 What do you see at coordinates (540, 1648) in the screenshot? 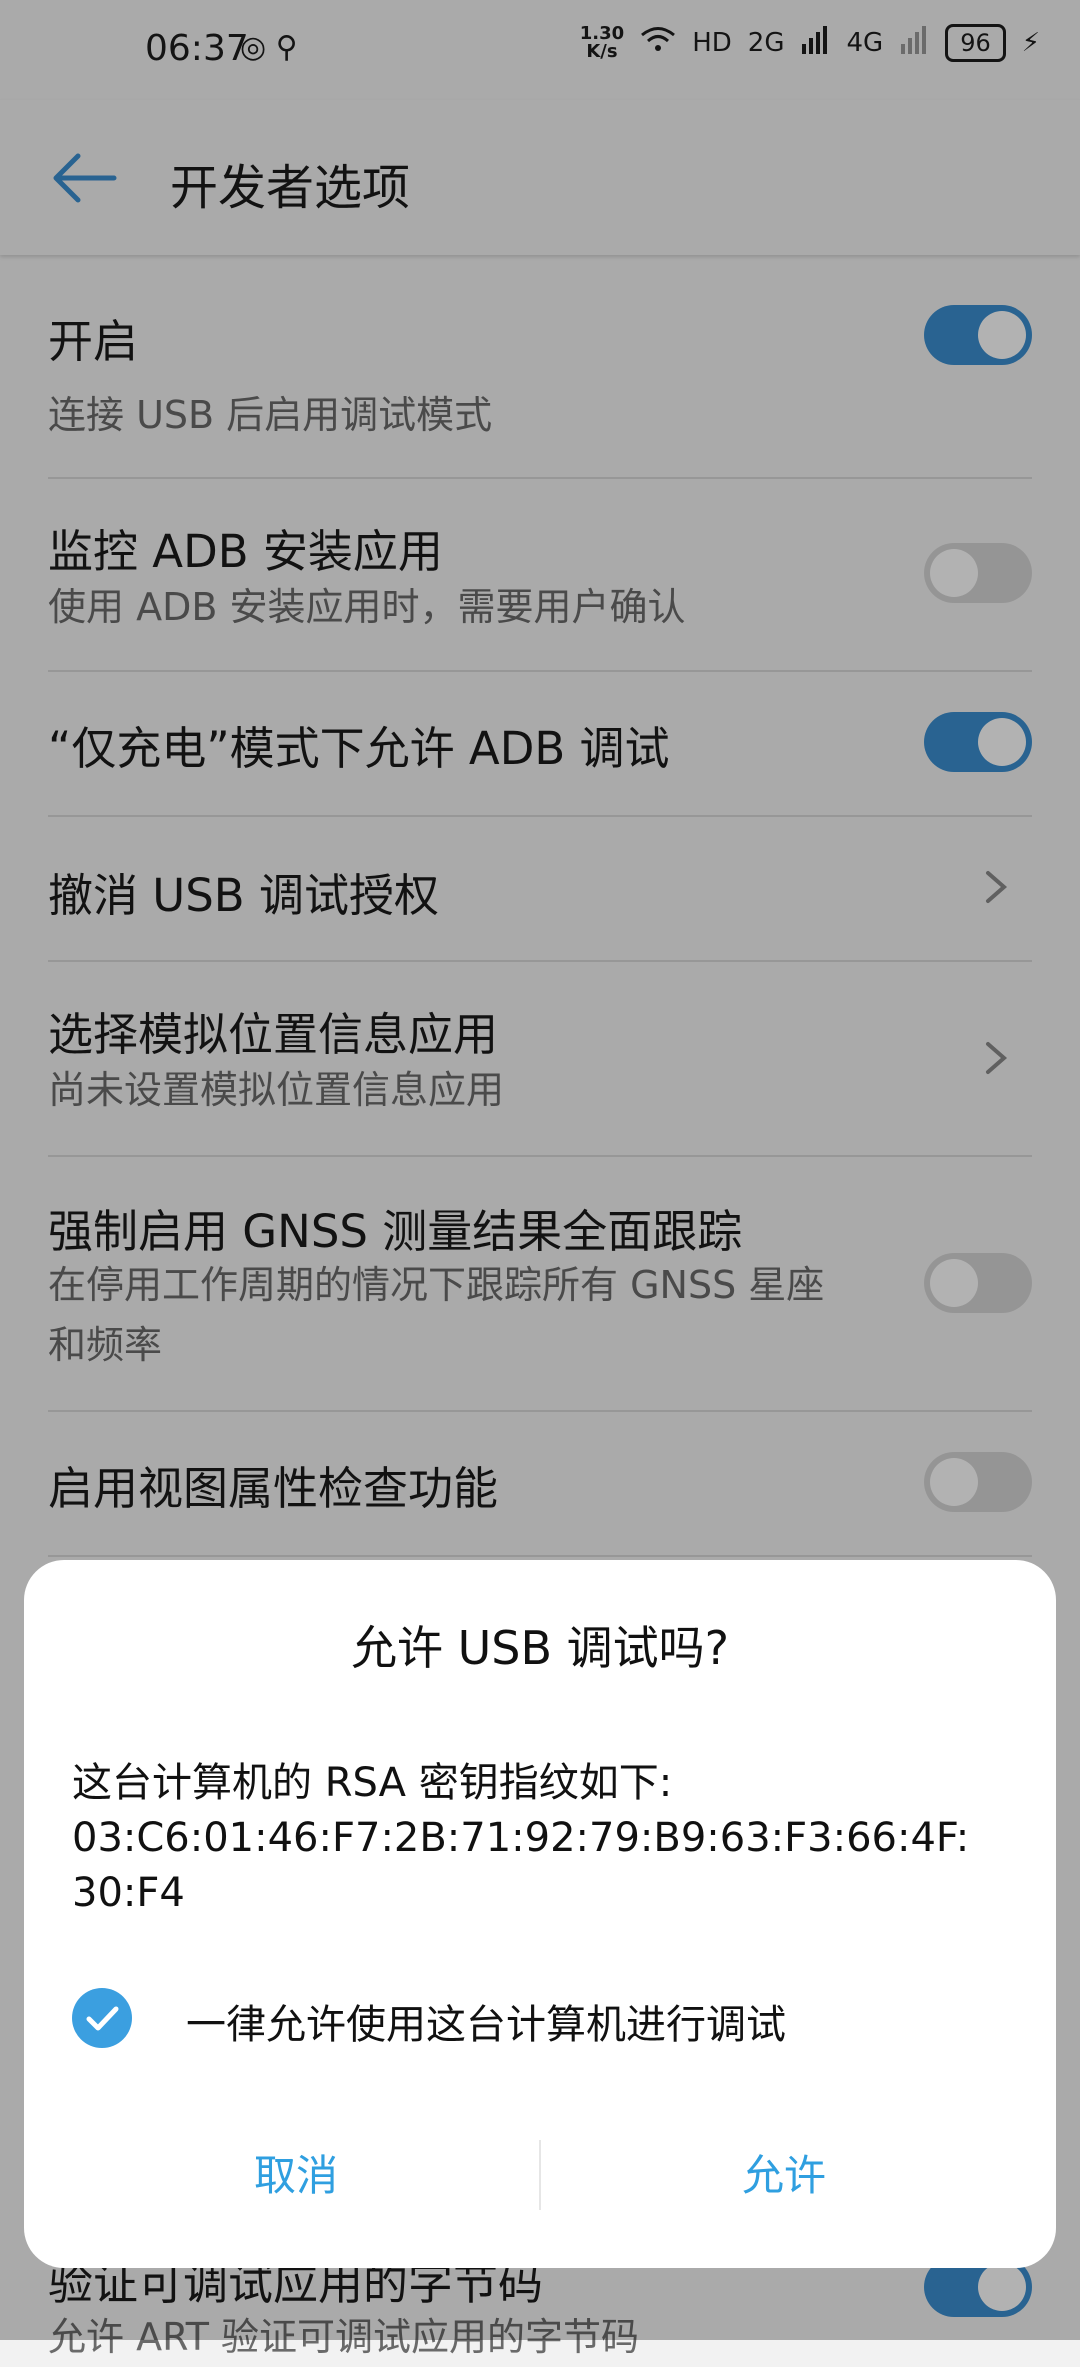
I see `dialog-title: 允许 USB 调试吗?` at bounding box center [540, 1648].